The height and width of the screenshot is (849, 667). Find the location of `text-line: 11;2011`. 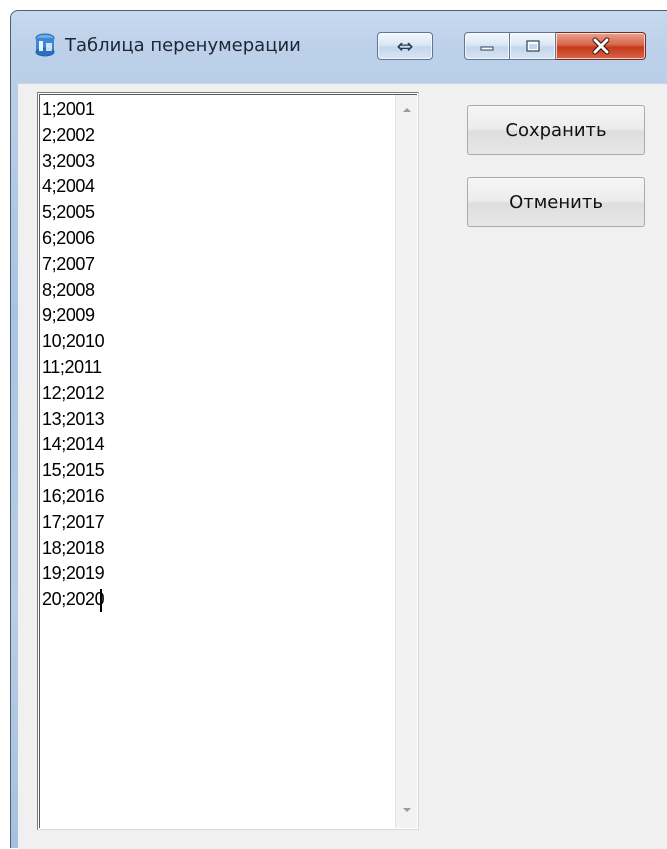

text-line: 11;2011 is located at coordinates (72, 366).